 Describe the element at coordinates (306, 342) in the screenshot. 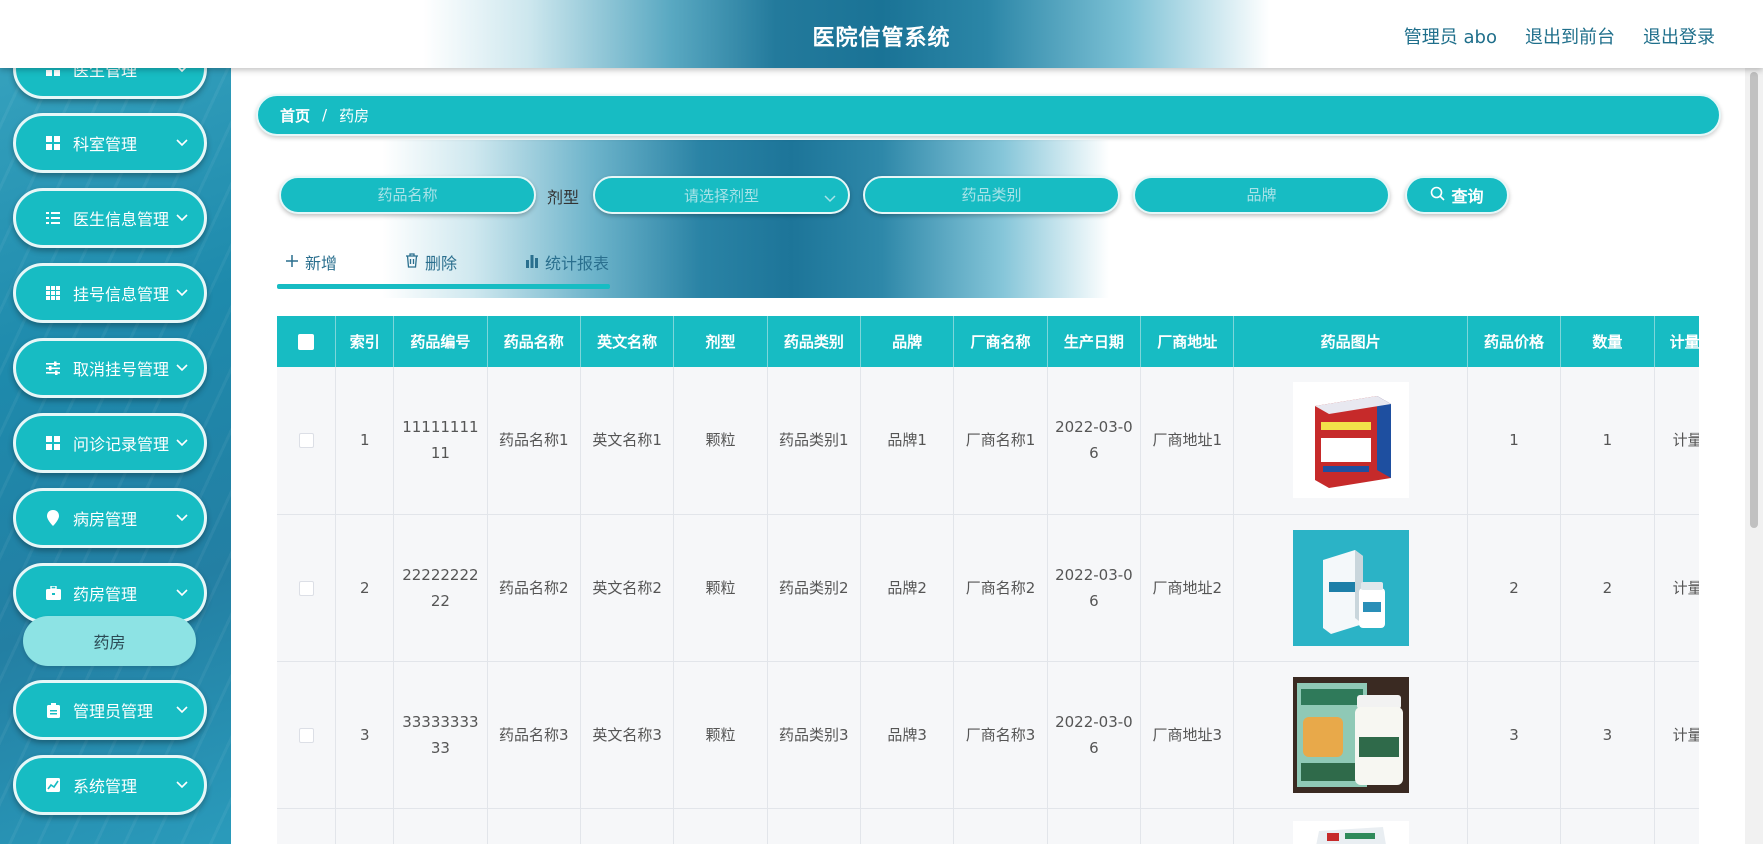

I see `select-all-checkbox` at that location.